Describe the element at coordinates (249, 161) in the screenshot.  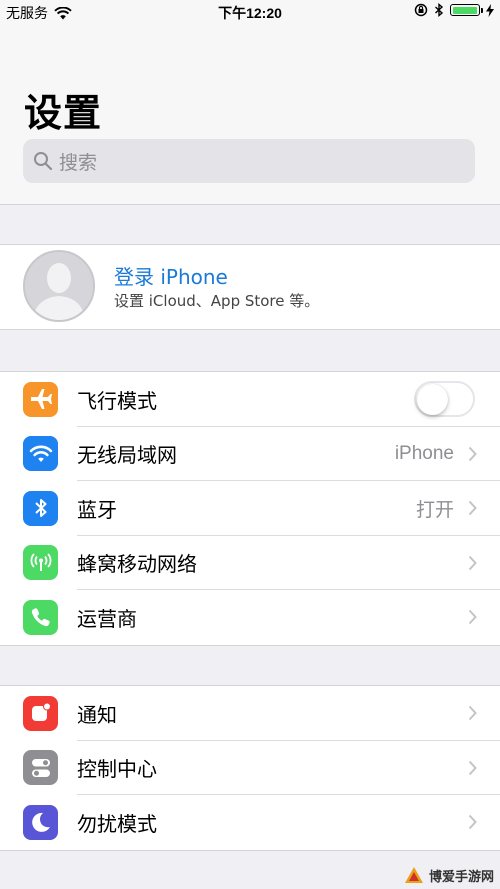
I see `search-input: 搜索` at that location.